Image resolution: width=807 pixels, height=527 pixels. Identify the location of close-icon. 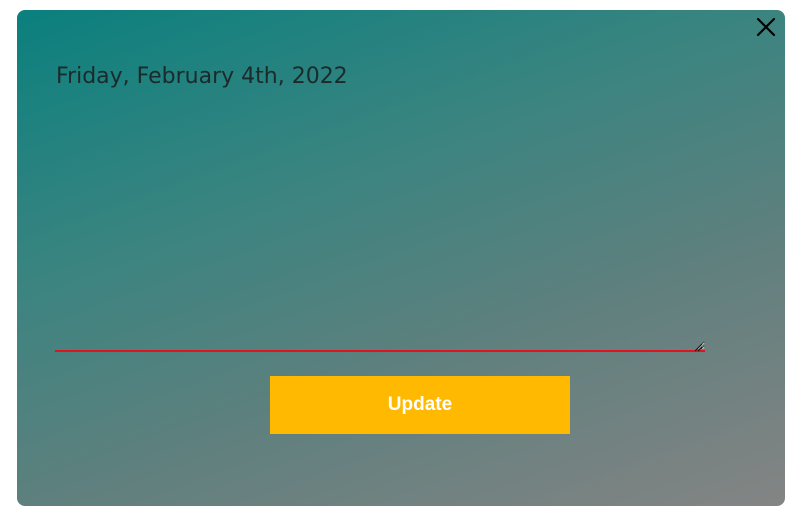
(766, 27).